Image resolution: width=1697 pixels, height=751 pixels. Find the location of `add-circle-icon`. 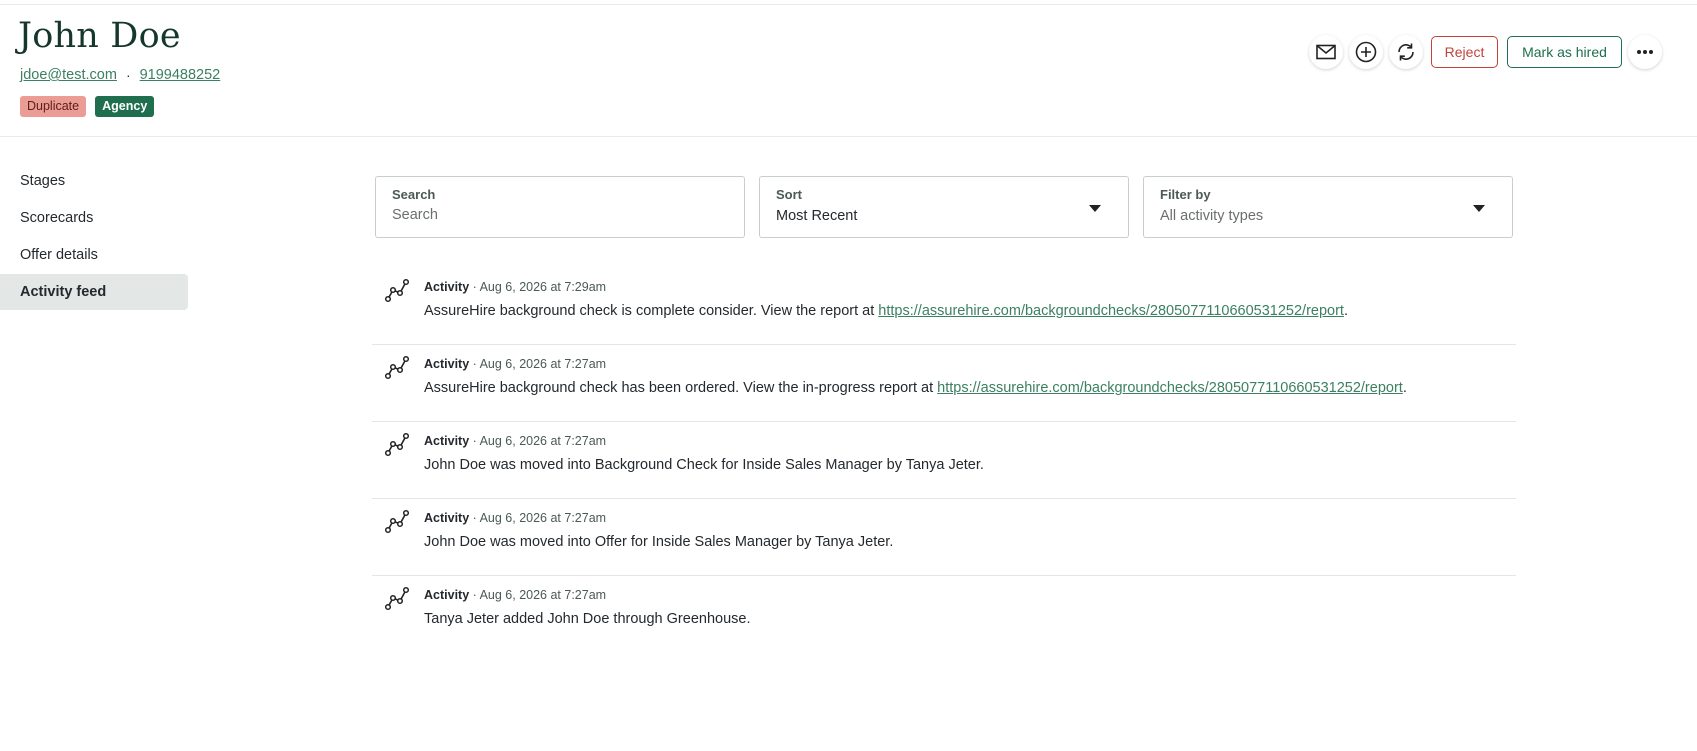

add-circle-icon is located at coordinates (1366, 52).